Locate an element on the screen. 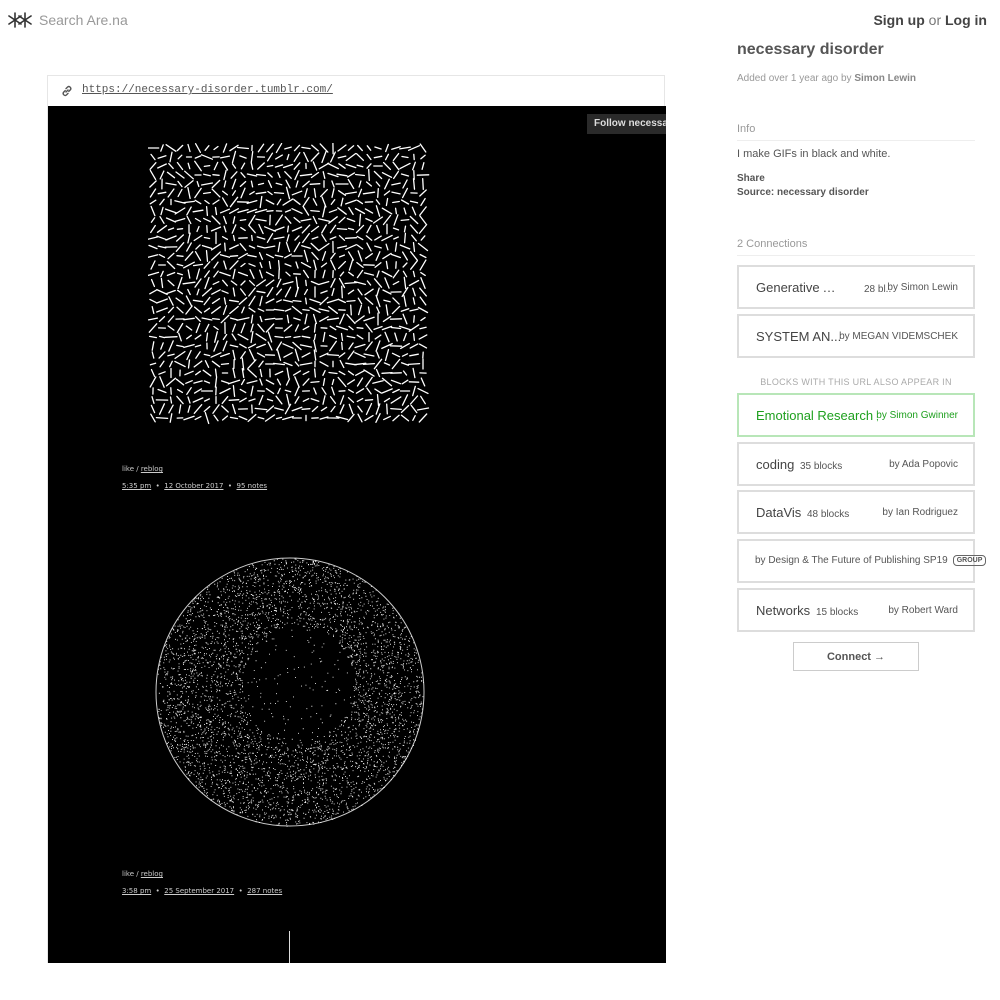 This screenshot has width=1000, height=1000. share-link: Share is located at coordinates (751, 178).